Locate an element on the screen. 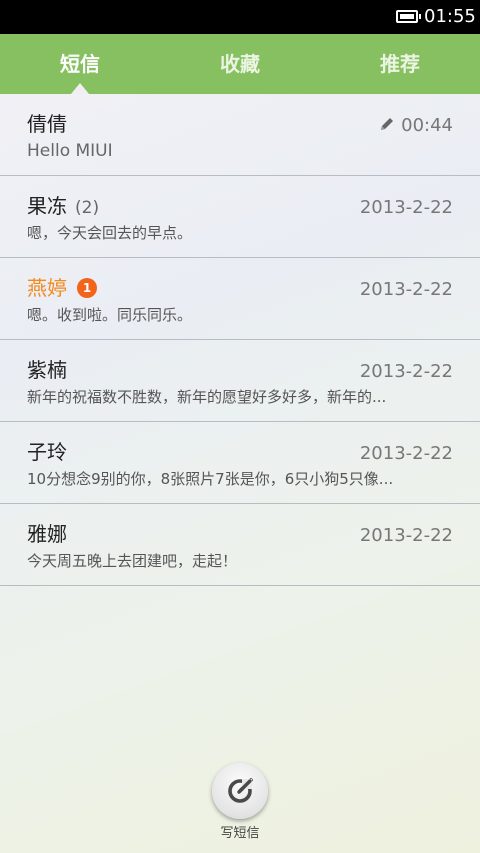 Image resolution: width=480 pixels, height=853 pixels. message-preview: 嗯。收到啦。同乐同乐。 is located at coordinates (110, 315).